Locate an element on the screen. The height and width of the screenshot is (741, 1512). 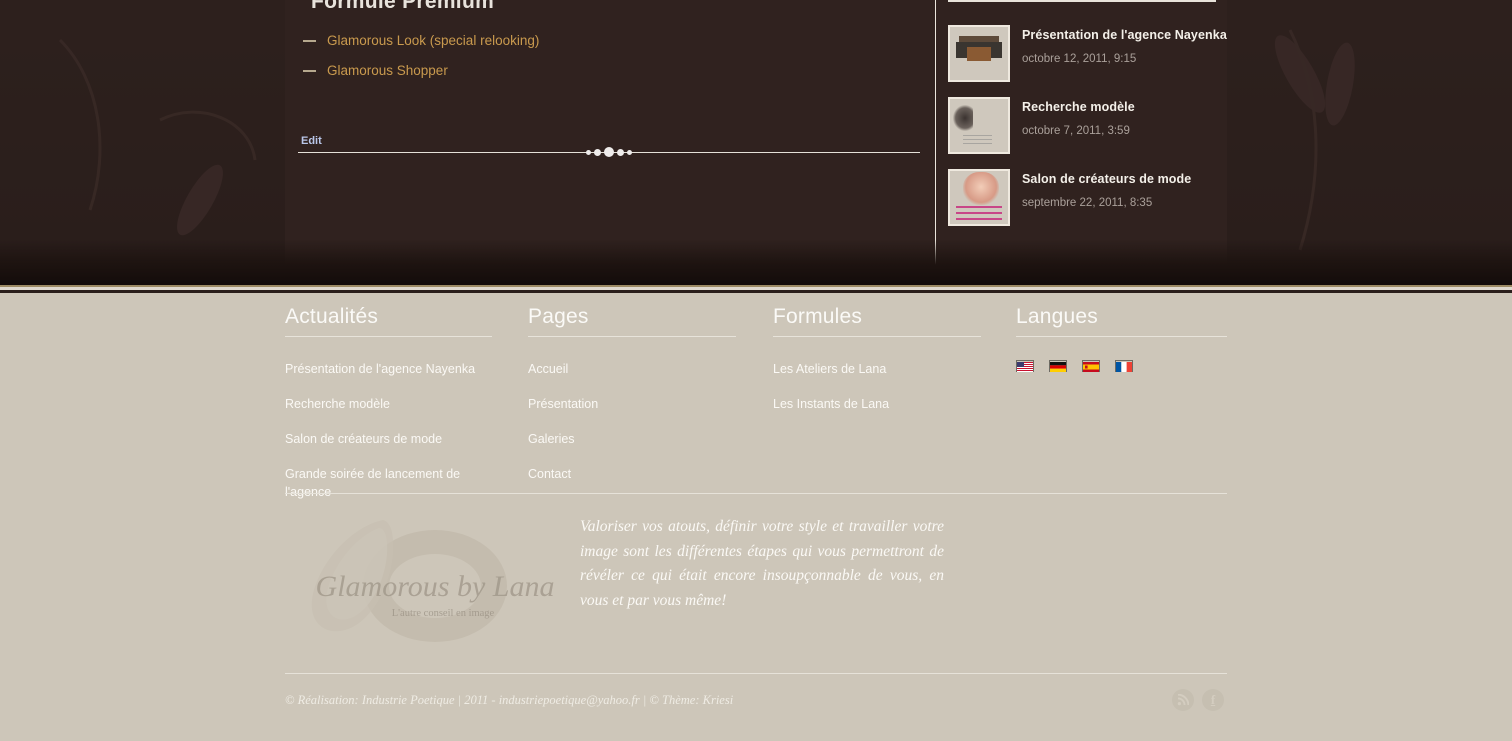
post-date: octobre 7, 2011, 3:59 is located at coordinates (1076, 131).